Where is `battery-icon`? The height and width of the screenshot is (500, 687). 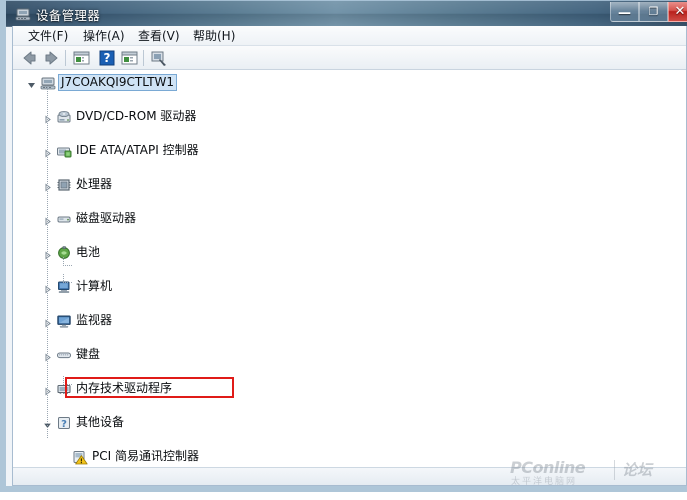 battery-icon is located at coordinates (64, 253).